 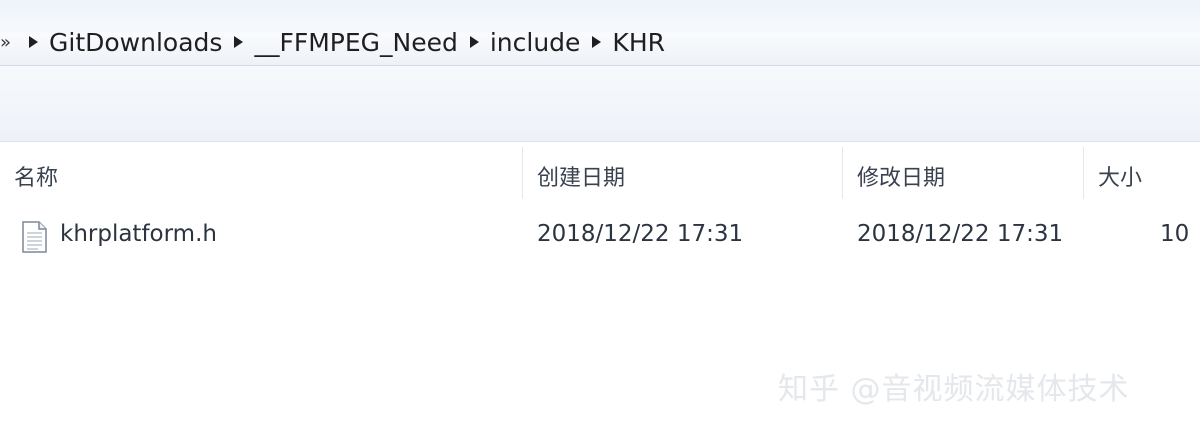 I want to click on file-size: 10, so click(x=1175, y=234).